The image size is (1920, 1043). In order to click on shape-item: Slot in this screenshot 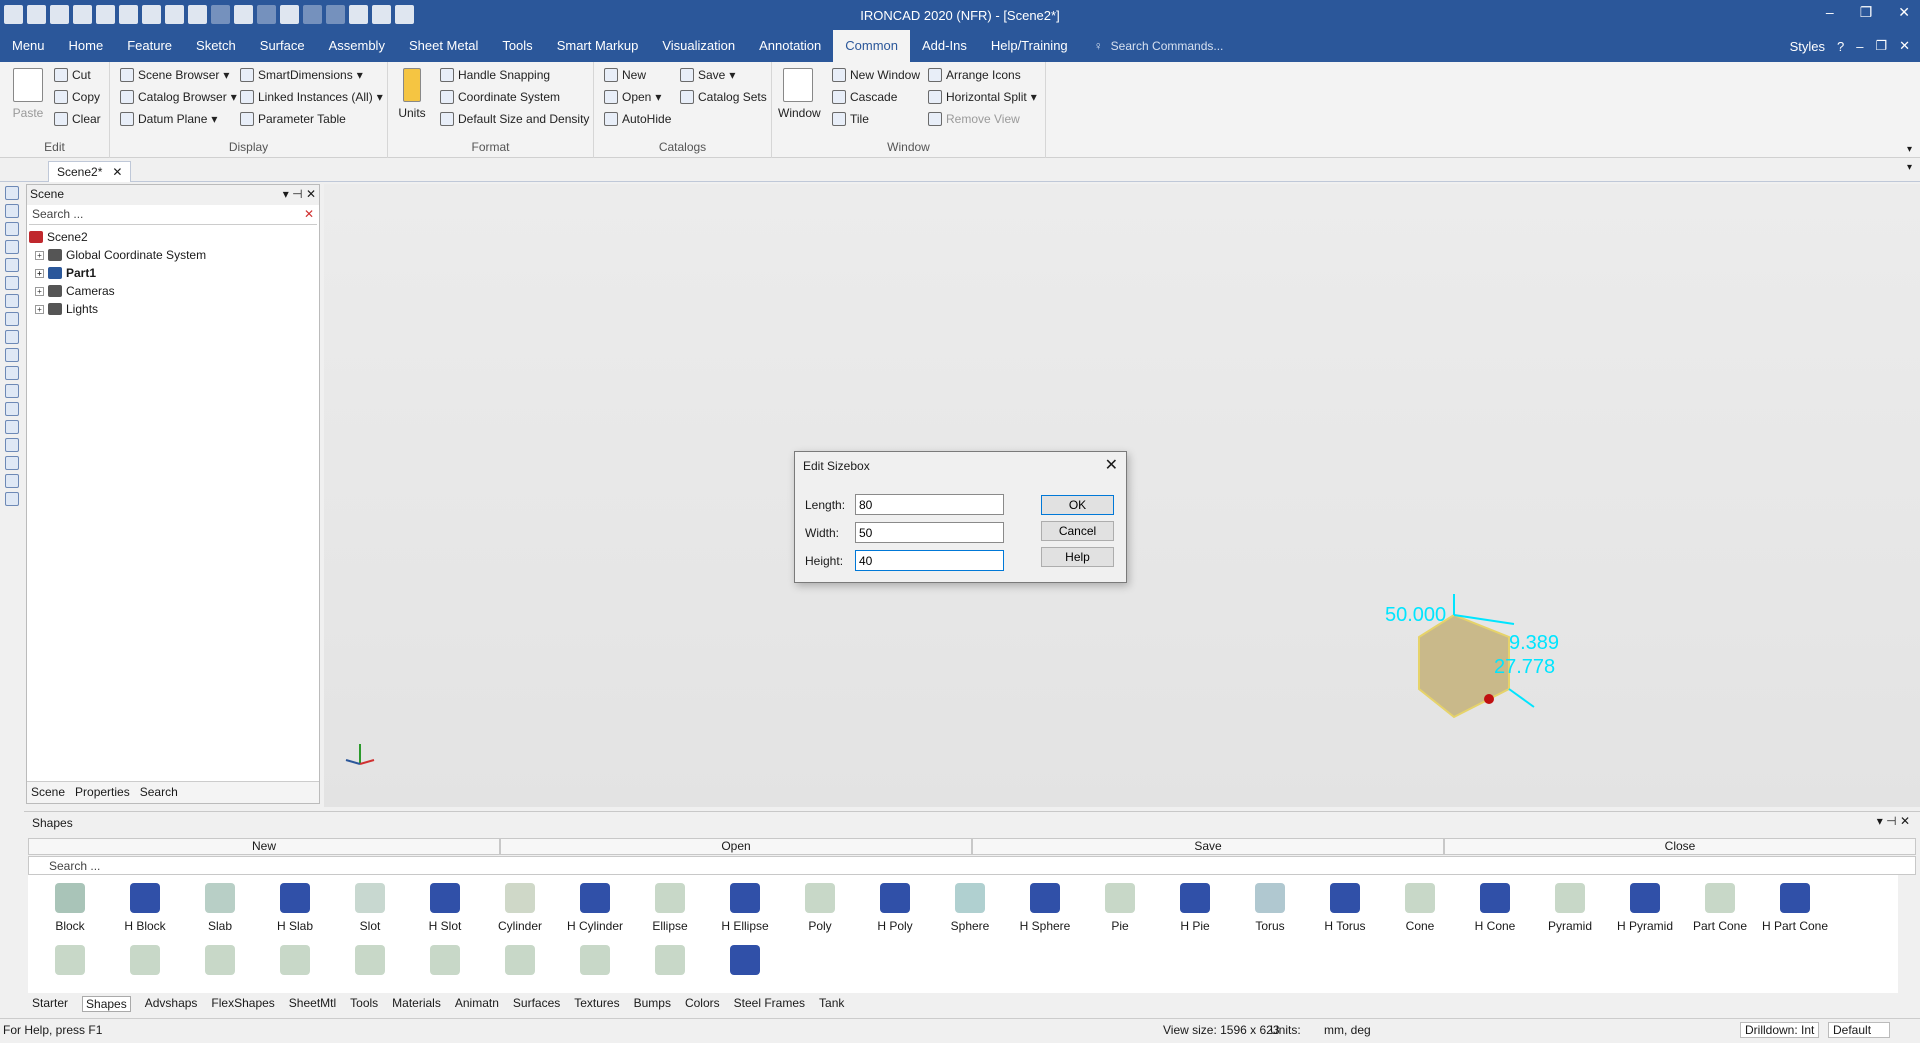, I will do `click(370, 908)`.